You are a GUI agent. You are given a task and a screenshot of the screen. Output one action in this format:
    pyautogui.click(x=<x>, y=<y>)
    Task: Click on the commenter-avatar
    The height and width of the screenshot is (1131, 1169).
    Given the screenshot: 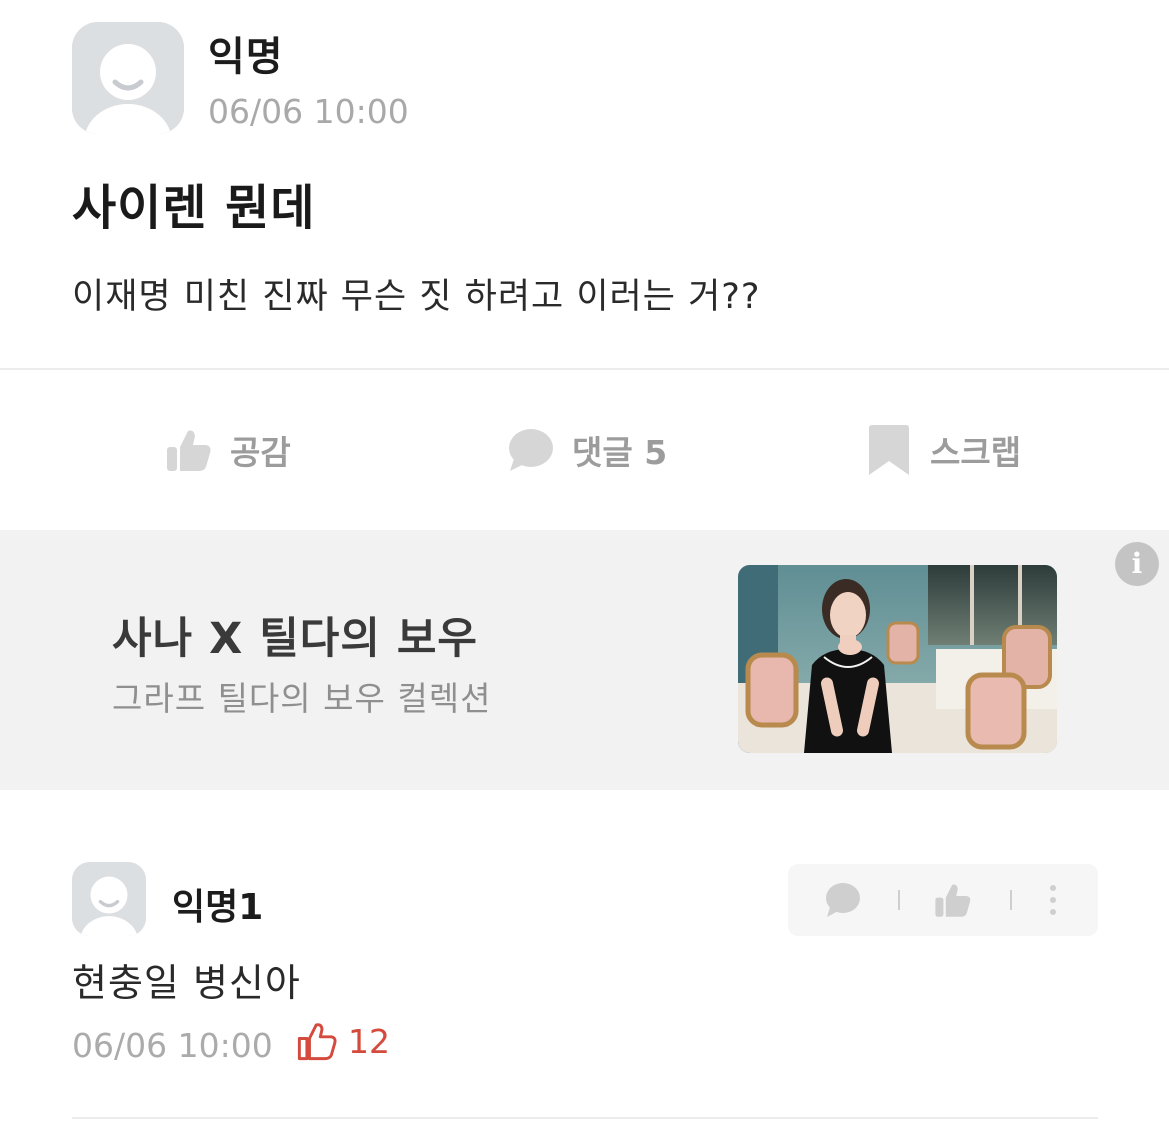 What is the action you would take?
    pyautogui.click(x=109, y=899)
    